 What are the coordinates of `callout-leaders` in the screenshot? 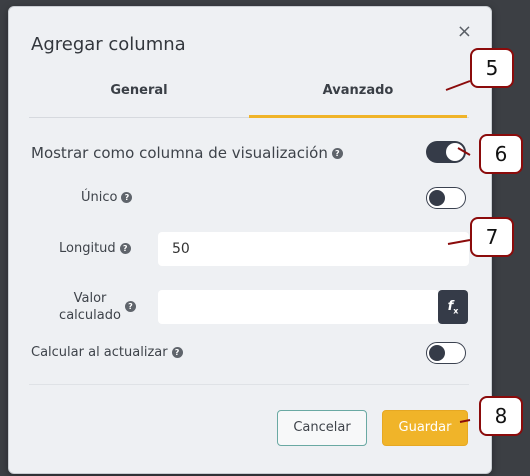 It's located at (458, 251).